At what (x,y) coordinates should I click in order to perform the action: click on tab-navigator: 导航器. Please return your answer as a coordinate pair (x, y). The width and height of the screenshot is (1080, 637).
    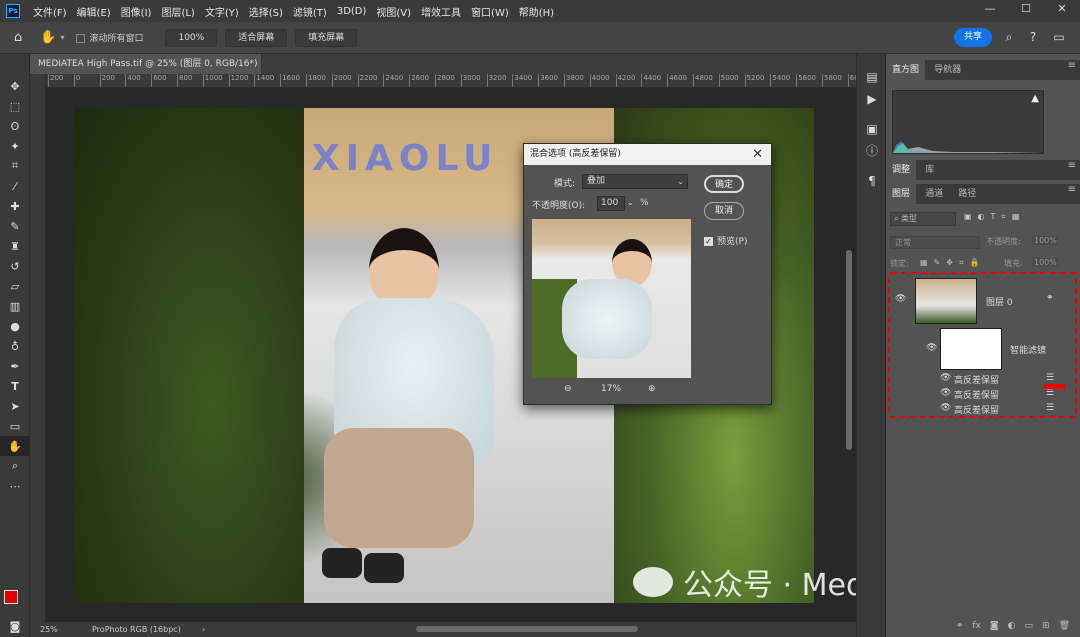
    Looking at the image, I should click on (947, 70).